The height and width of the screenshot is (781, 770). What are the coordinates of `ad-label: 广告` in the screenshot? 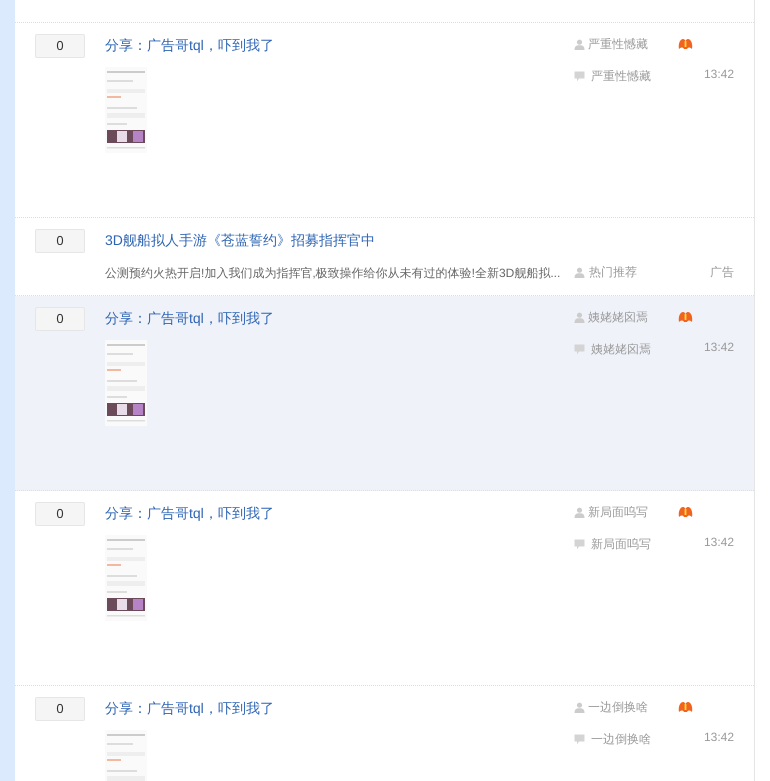 It's located at (722, 272).